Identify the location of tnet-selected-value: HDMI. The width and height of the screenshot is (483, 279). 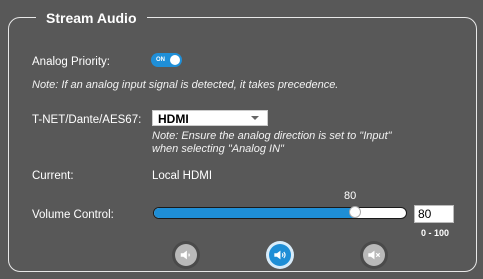
(173, 119).